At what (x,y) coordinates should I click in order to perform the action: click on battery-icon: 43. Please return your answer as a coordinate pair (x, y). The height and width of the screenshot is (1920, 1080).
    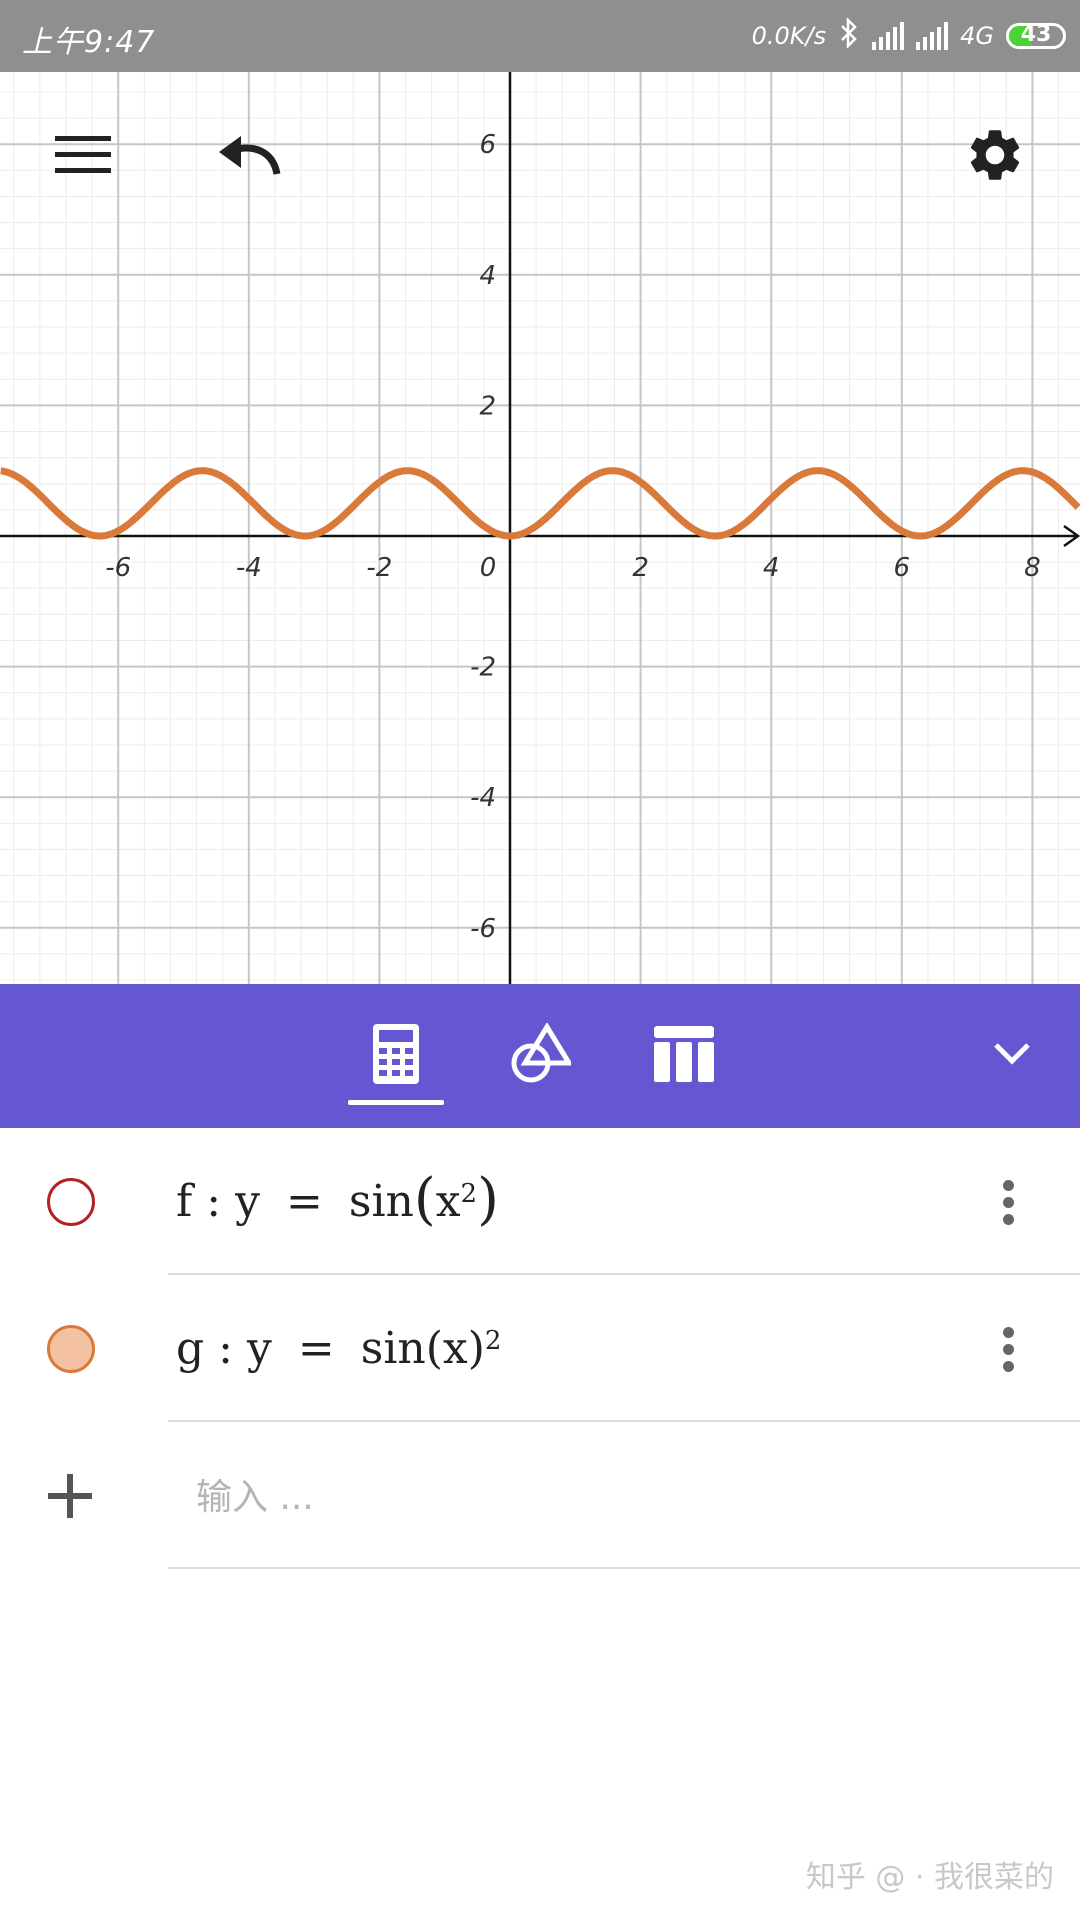
    Looking at the image, I should click on (1036, 36).